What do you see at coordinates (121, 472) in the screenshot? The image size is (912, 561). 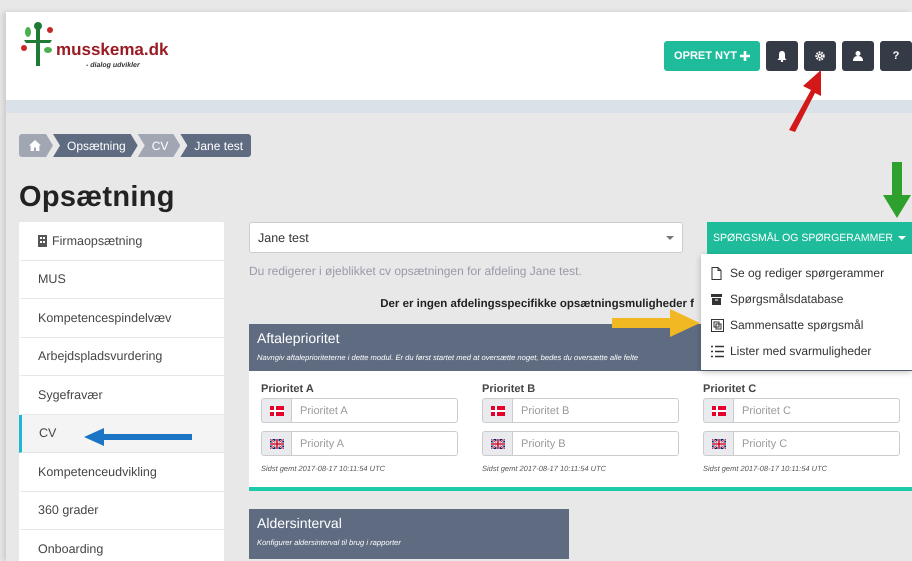 I see `sidebar-item: Kompetenceudvikling` at bounding box center [121, 472].